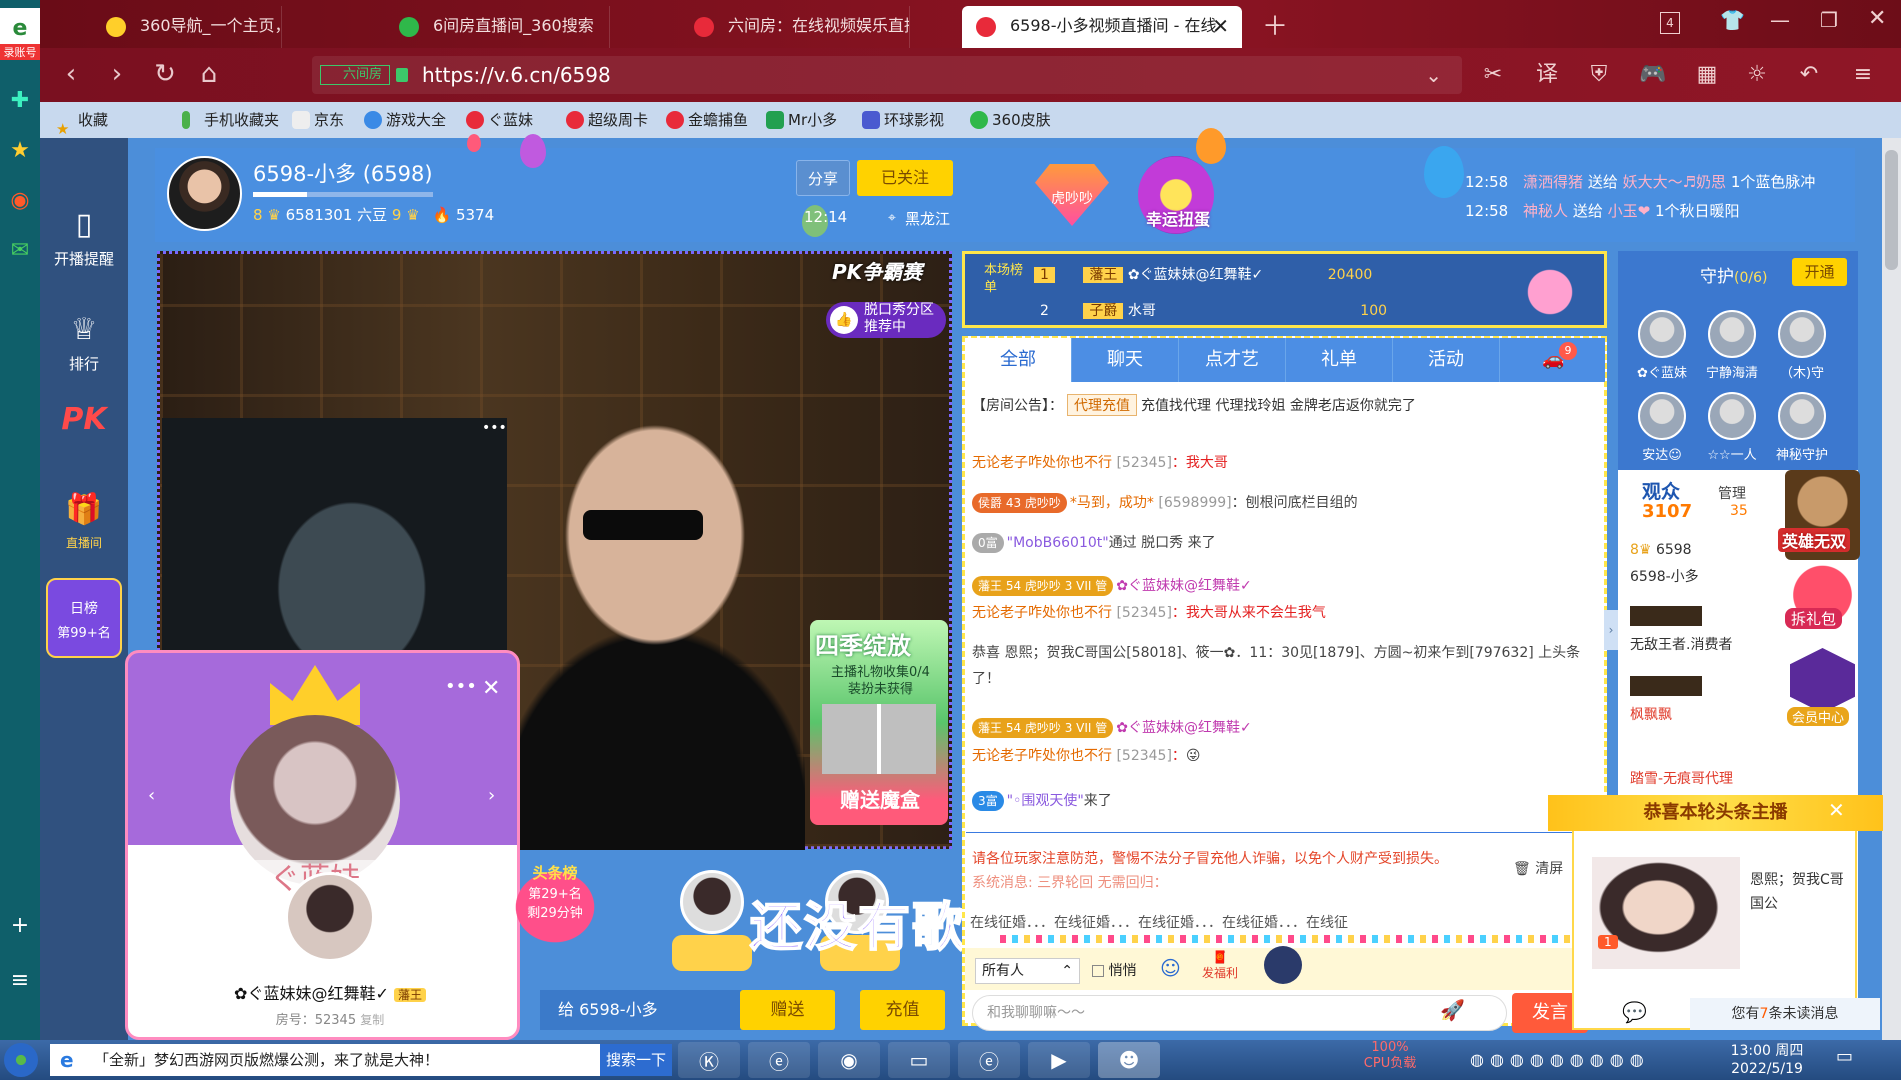 This screenshot has height=1080, width=1901. I want to click on refresh-icon: ↻, so click(165, 75).